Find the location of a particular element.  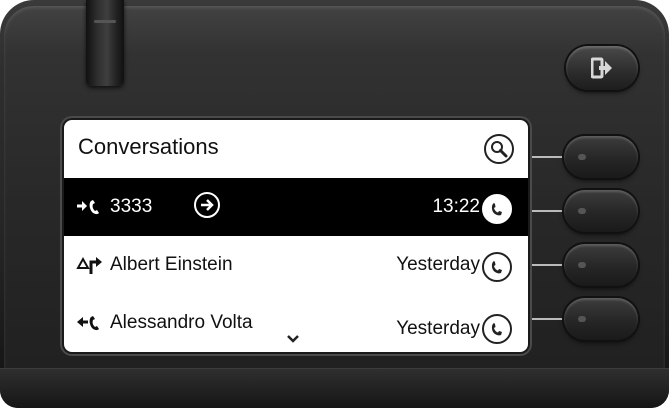

search-icon is located at coordinates (499, 149).